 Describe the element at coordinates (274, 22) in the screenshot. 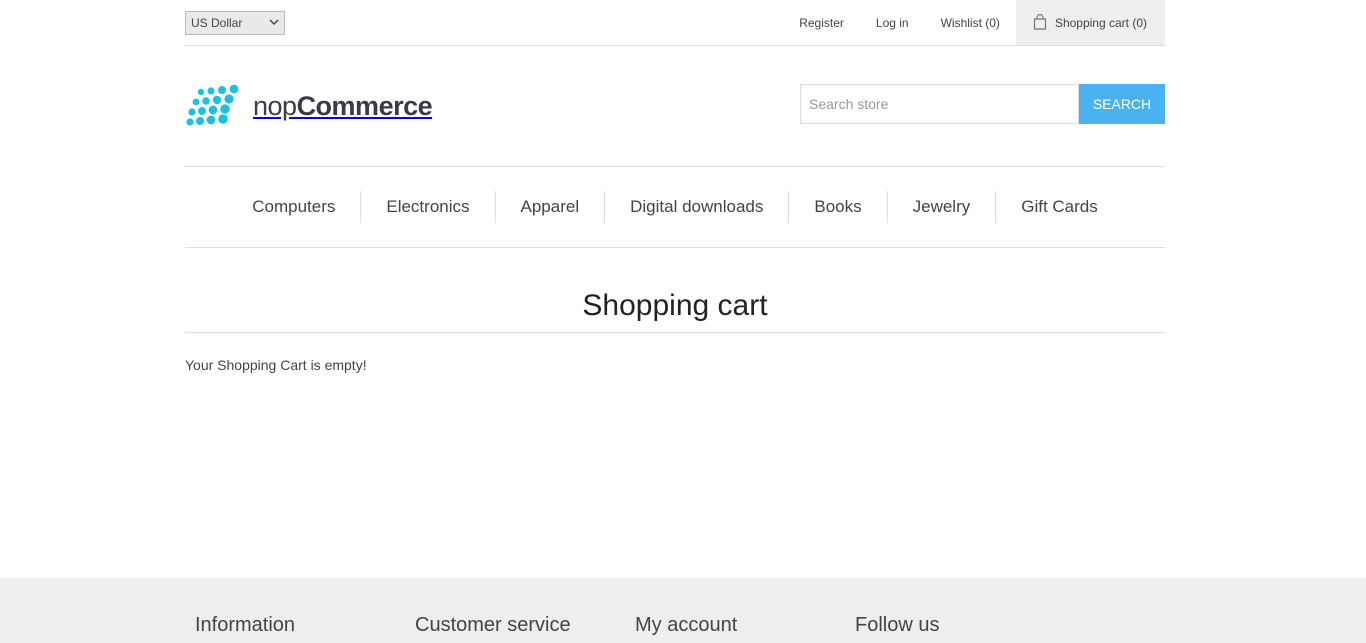

I see `chevron-down-icon` at that location.